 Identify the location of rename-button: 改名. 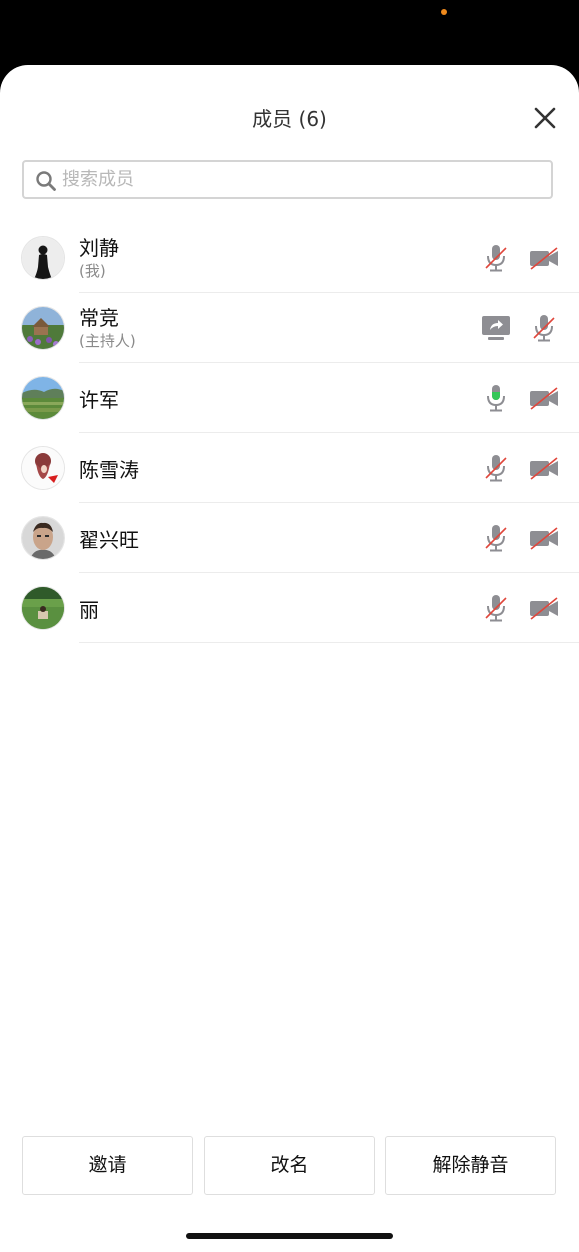
(289, 1165).